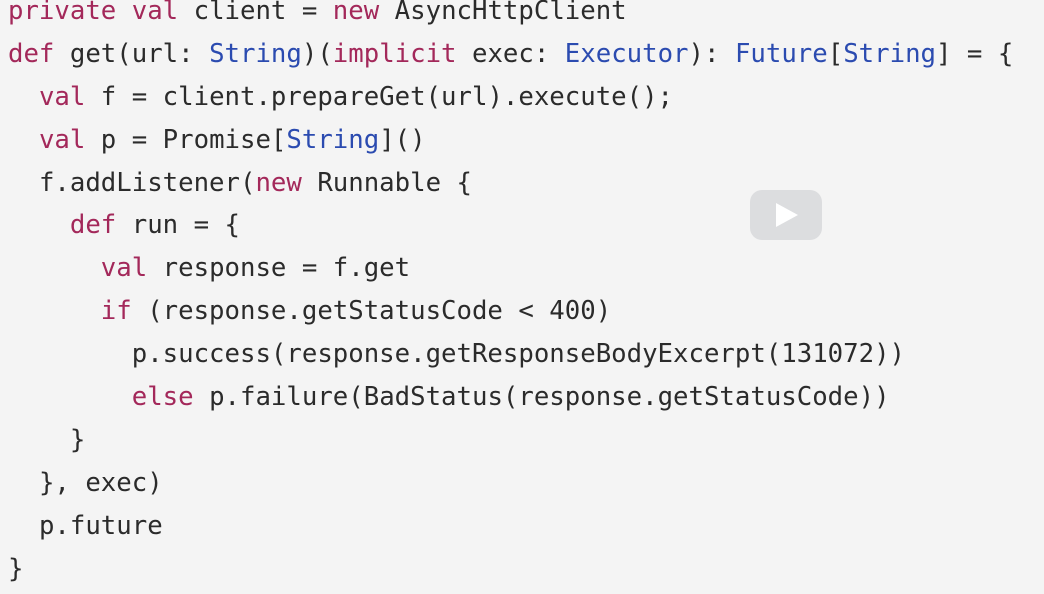 This screenshot has height=594, width=1044. What do you see at coordinates (162, 397) in the screenshot?
I see `code-keyword: else` at bounding box center [162, 397].